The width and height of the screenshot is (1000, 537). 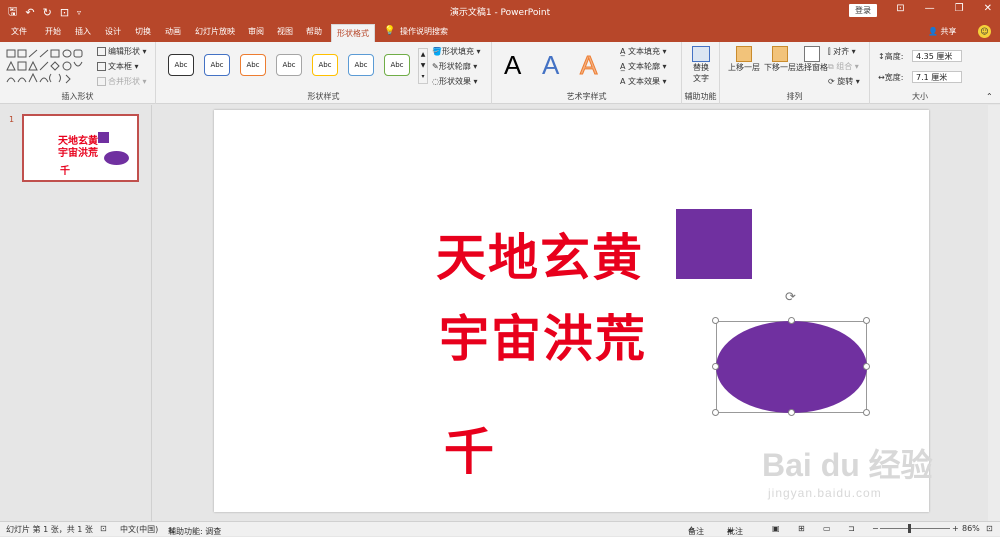 I want to click on slide-sorter-icon: ⊞, so click(x=801, y=528).